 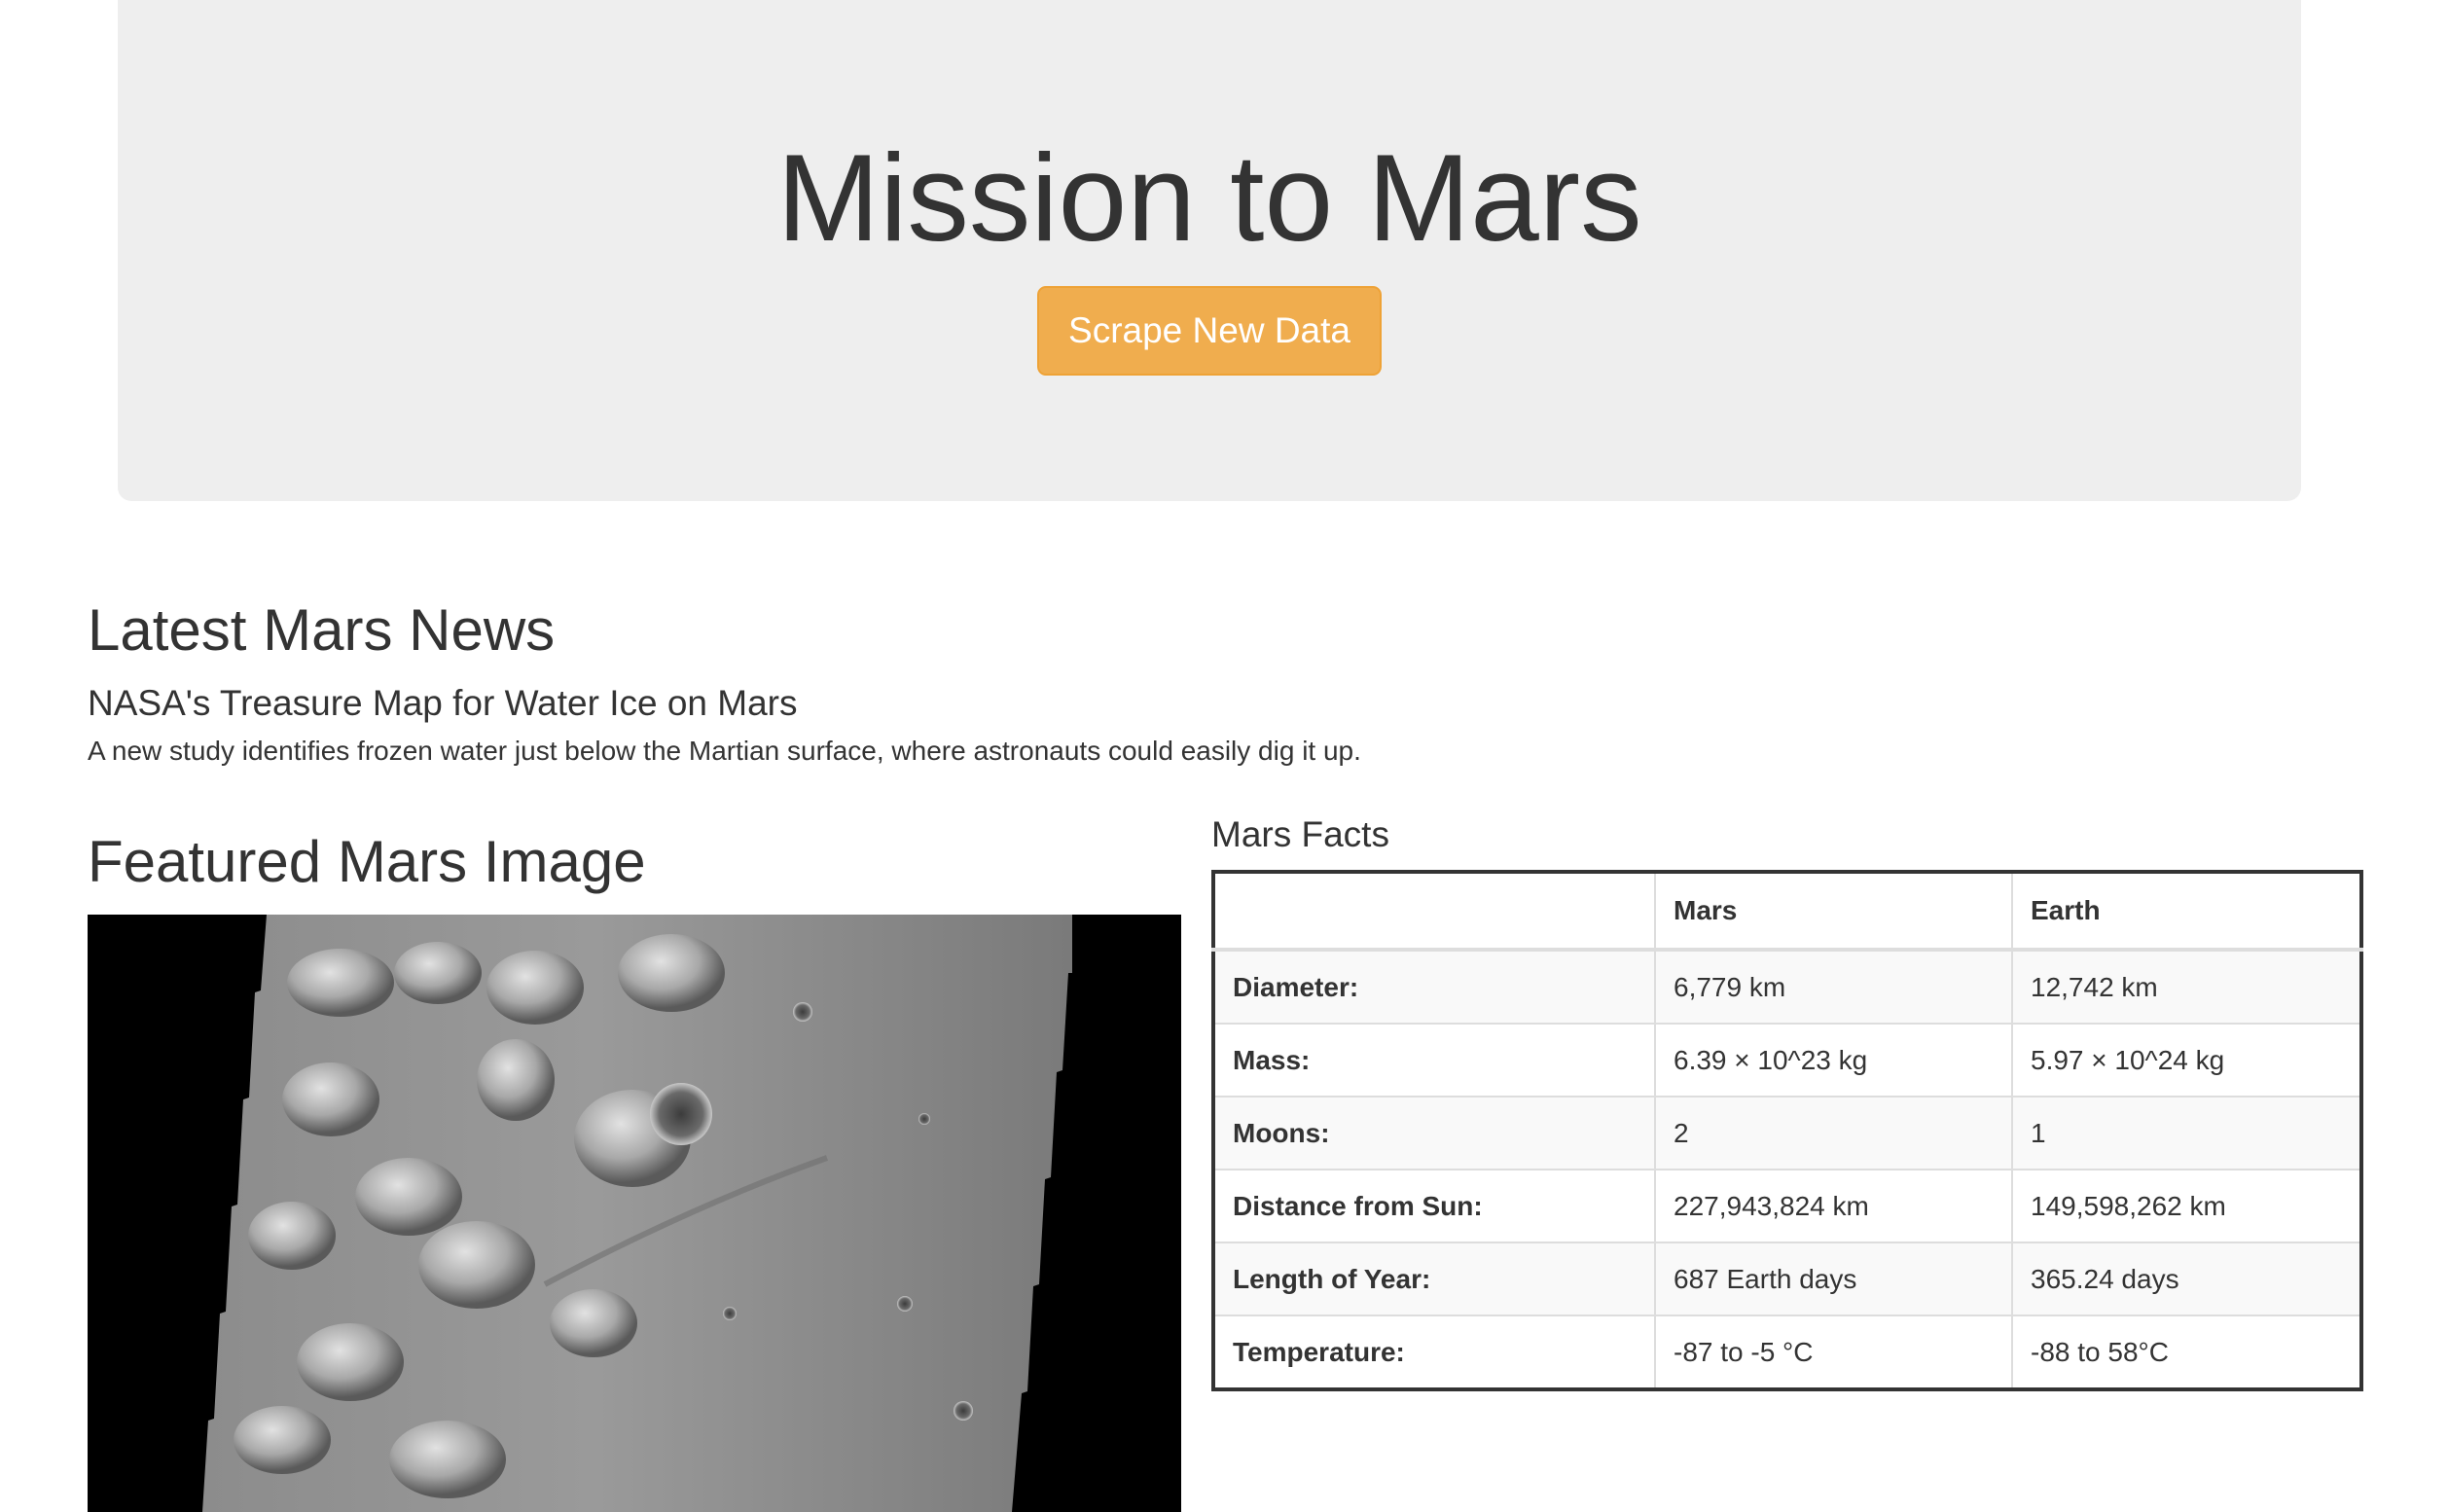 What do you see at coordinates (1833, 911) in the screenshot?
I see `column-header-mars: Mars` at bounding box center [1833, 911].